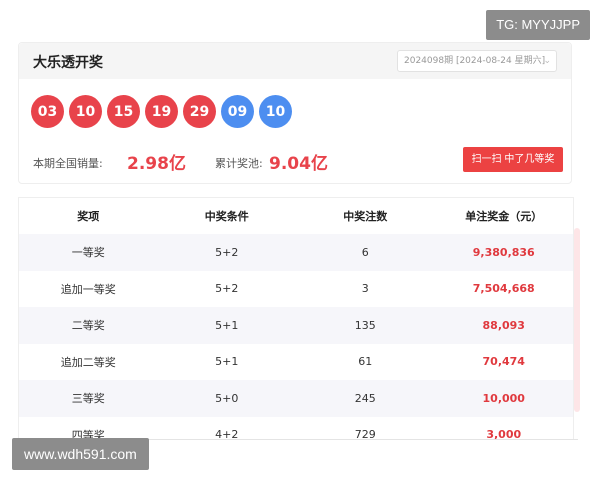 The image size is (600, 480). Describe the element at coordinates (296, 216) in the screenshot. I see `table-header: 奖项 中奖条件 中奖注数 单注奖金（元）` at that location.